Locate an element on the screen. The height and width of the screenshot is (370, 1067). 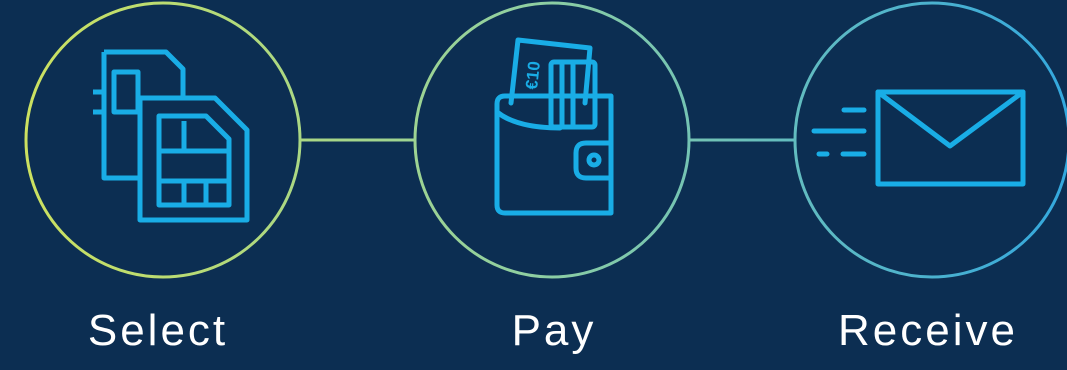
step-label-receive: Receive is located at coordinates (928, 330).